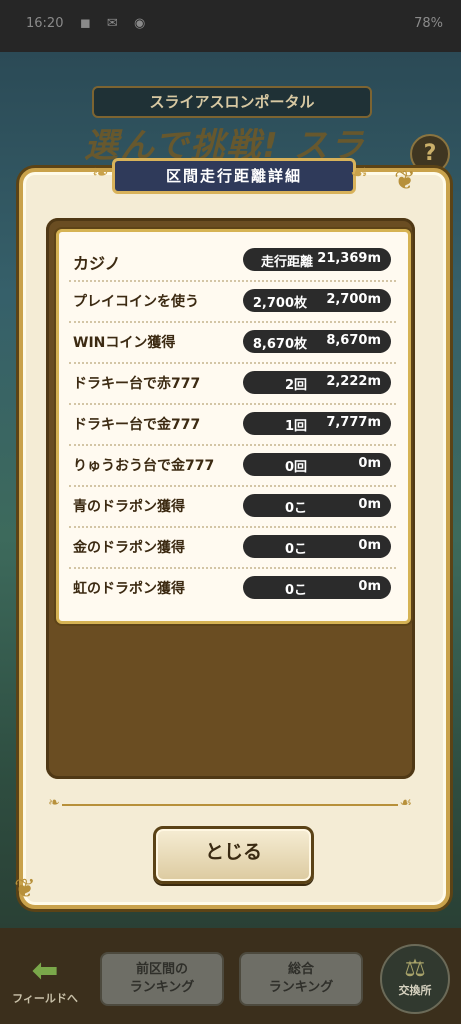 Image resolution: width=461 pixels, height=1024 pixels. What do you see at coordinates (232, 588) in the screenshot?
I see `list-item: 虹のドラポン獲得 0こ 0m` at bounding box center [232, 588].